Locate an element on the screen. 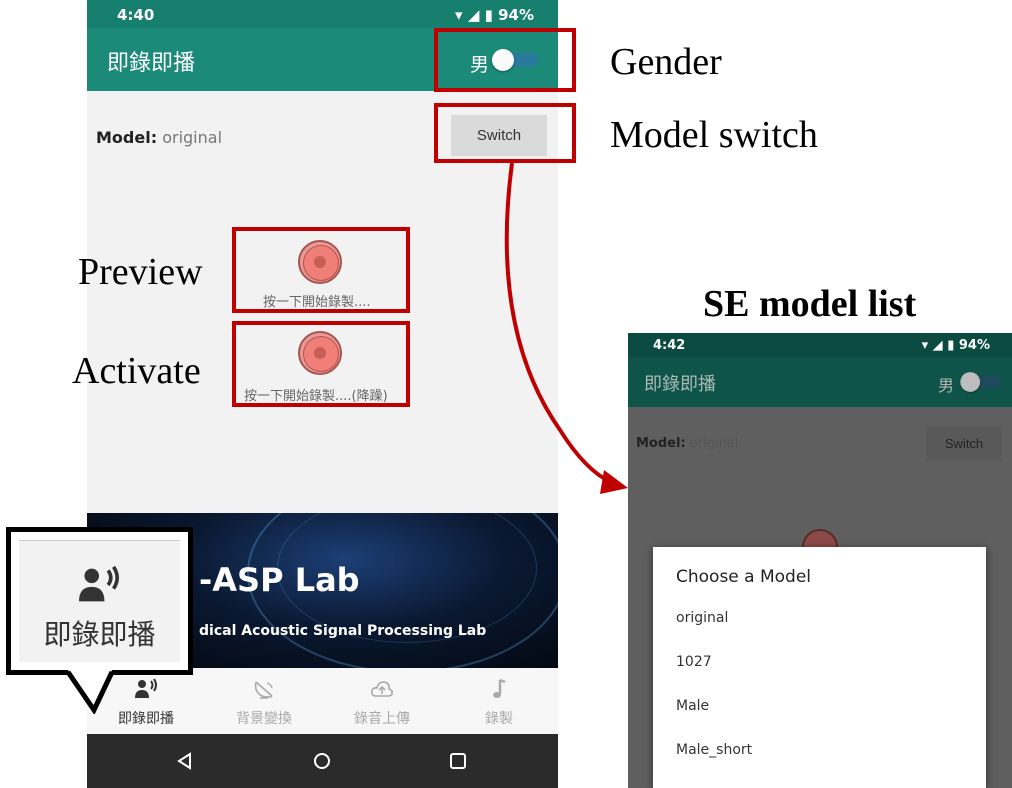 Image resolution: width=1012 pixels, height=788 pixels. model-switch-highlight-box is located at coordinates (505, 133).